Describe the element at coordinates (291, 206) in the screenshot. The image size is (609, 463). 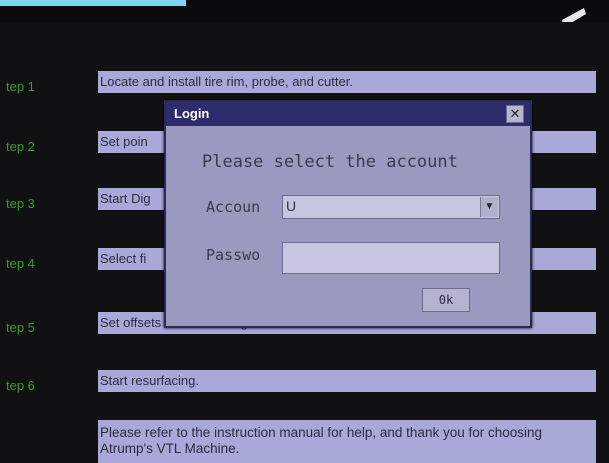
I see `account-value: U` at that location.